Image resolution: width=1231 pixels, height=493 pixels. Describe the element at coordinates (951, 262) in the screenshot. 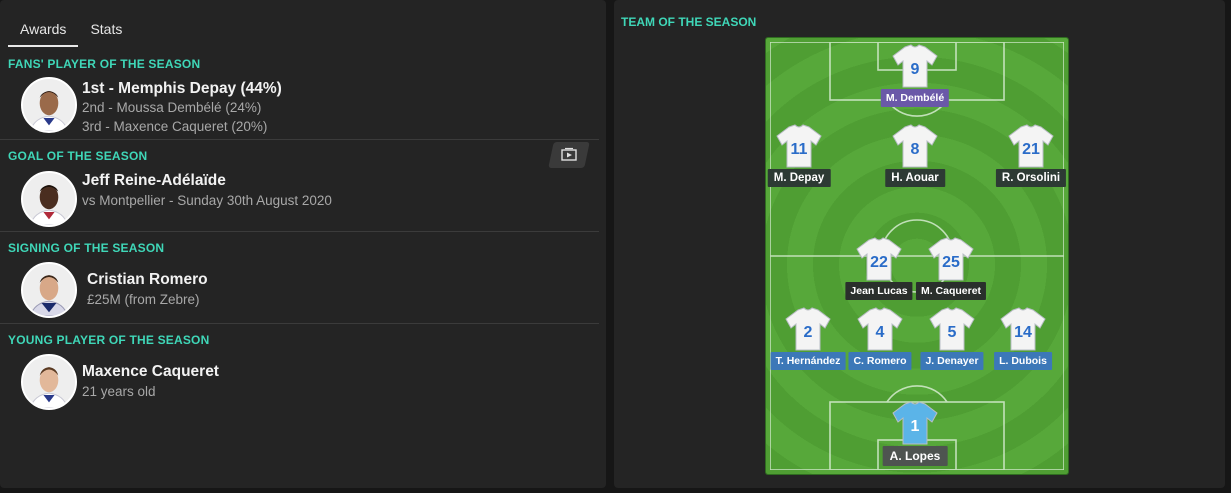

I see `shirt-number: 25` at that location.